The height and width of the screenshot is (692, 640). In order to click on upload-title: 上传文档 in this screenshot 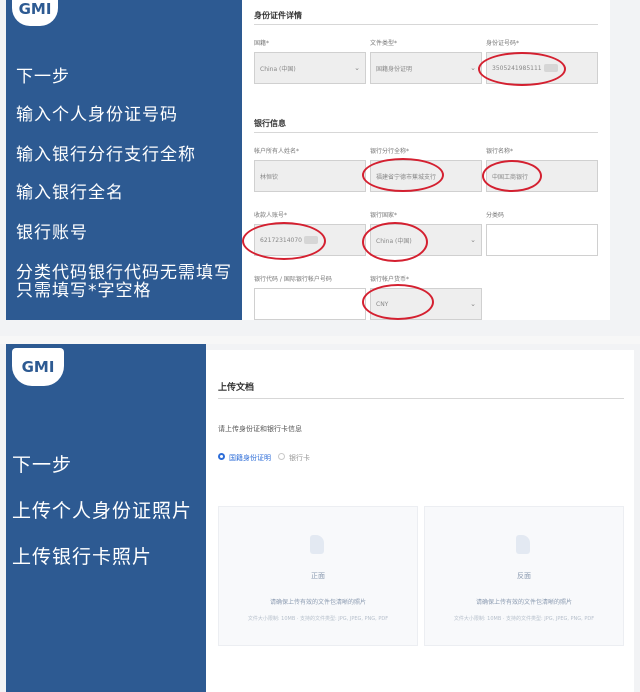, I will do `click(236, 388)`.